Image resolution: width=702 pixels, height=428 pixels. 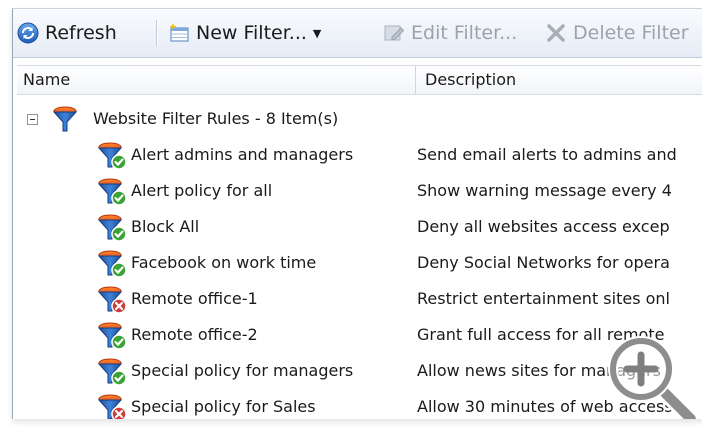 What do you see at coordinates (544, 190) in the screenshot?
I see `rule-description: Show warning message every 4` at bounding box center [544, 190].